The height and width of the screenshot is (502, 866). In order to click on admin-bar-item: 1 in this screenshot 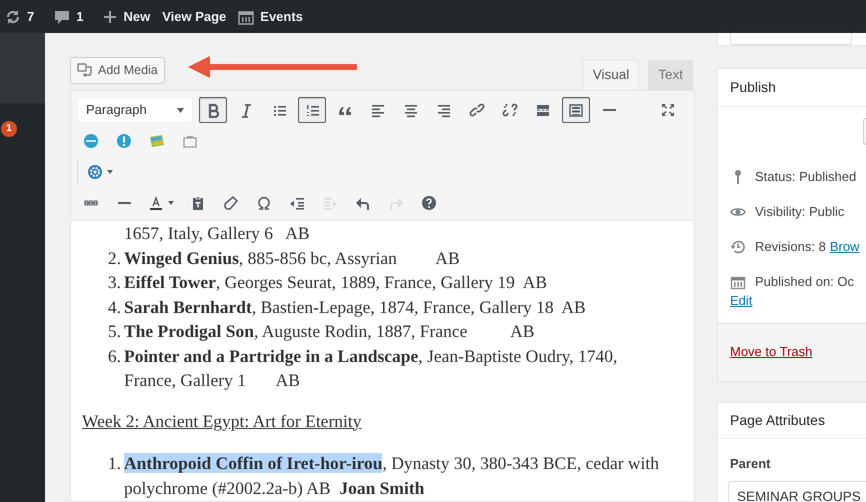, I will do `click(69, 16)`.